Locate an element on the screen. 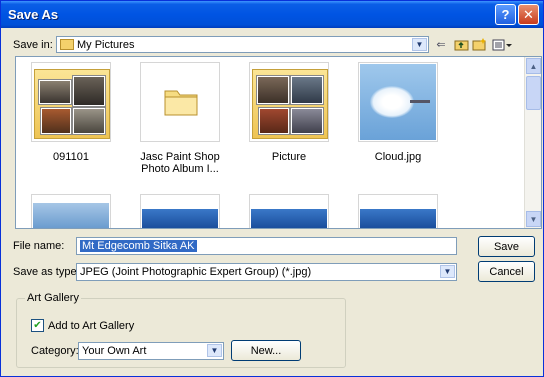 The image size is (544, 377). help-icon: ? is located at coordinates (505, 14).